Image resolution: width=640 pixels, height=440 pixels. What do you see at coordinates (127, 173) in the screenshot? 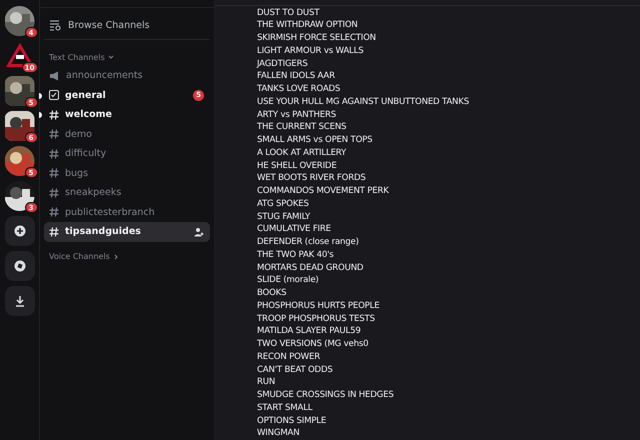
I see `channel-item: bugs` at bounding box center [127, 173].